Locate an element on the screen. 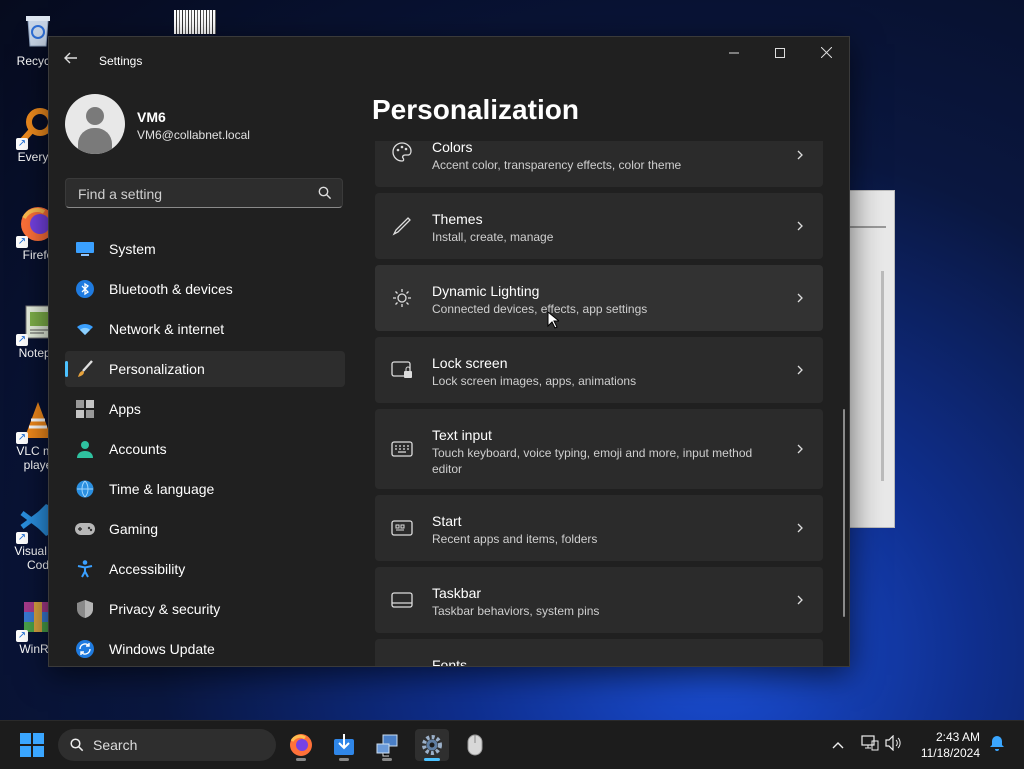 This screenshot has width=1024, height=769. volume-button is located at coordinates (894, 743).